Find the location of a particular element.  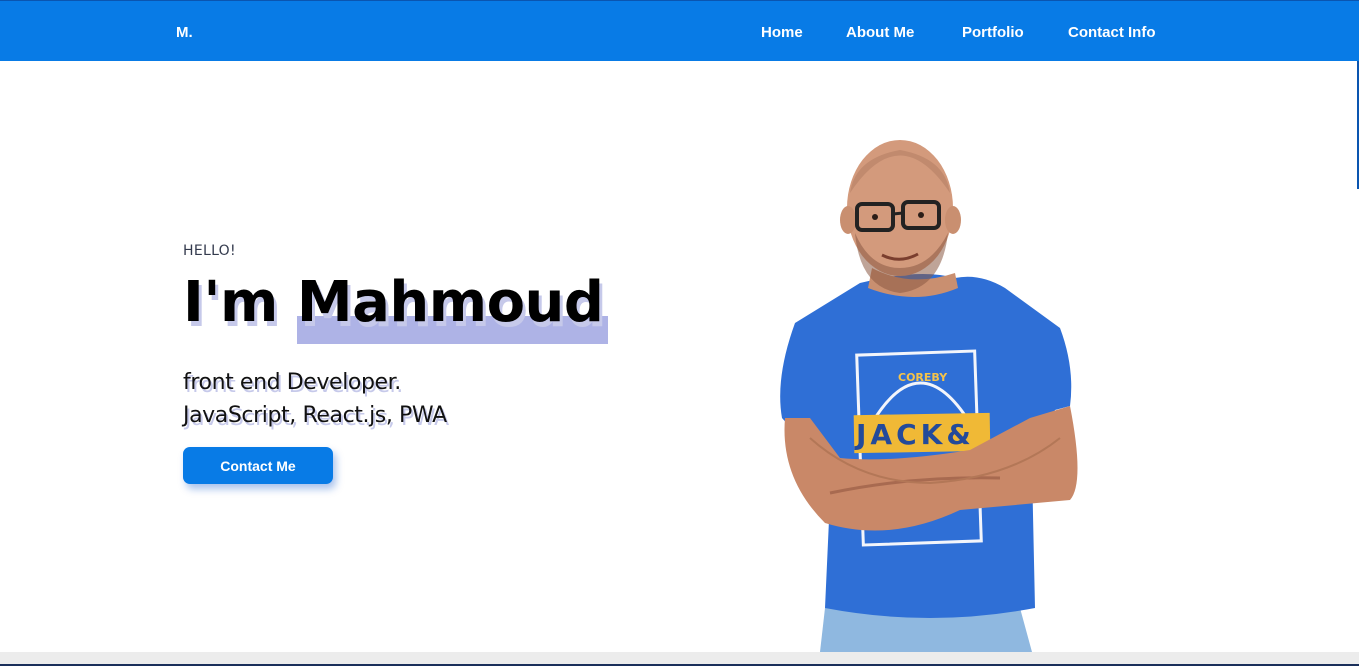

hero-role-line-1: front end Developer. is located at coordinates (292, 382).